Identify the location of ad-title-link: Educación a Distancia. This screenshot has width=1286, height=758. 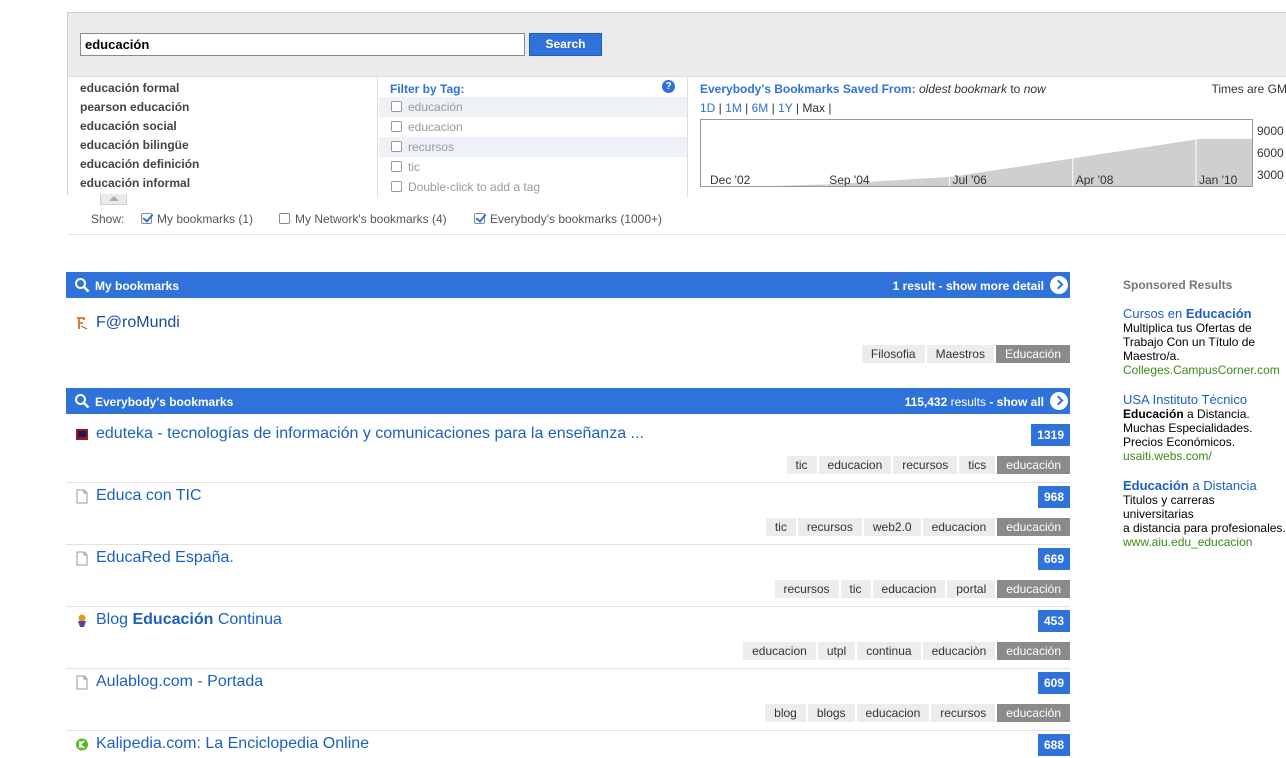
(1204, 485).